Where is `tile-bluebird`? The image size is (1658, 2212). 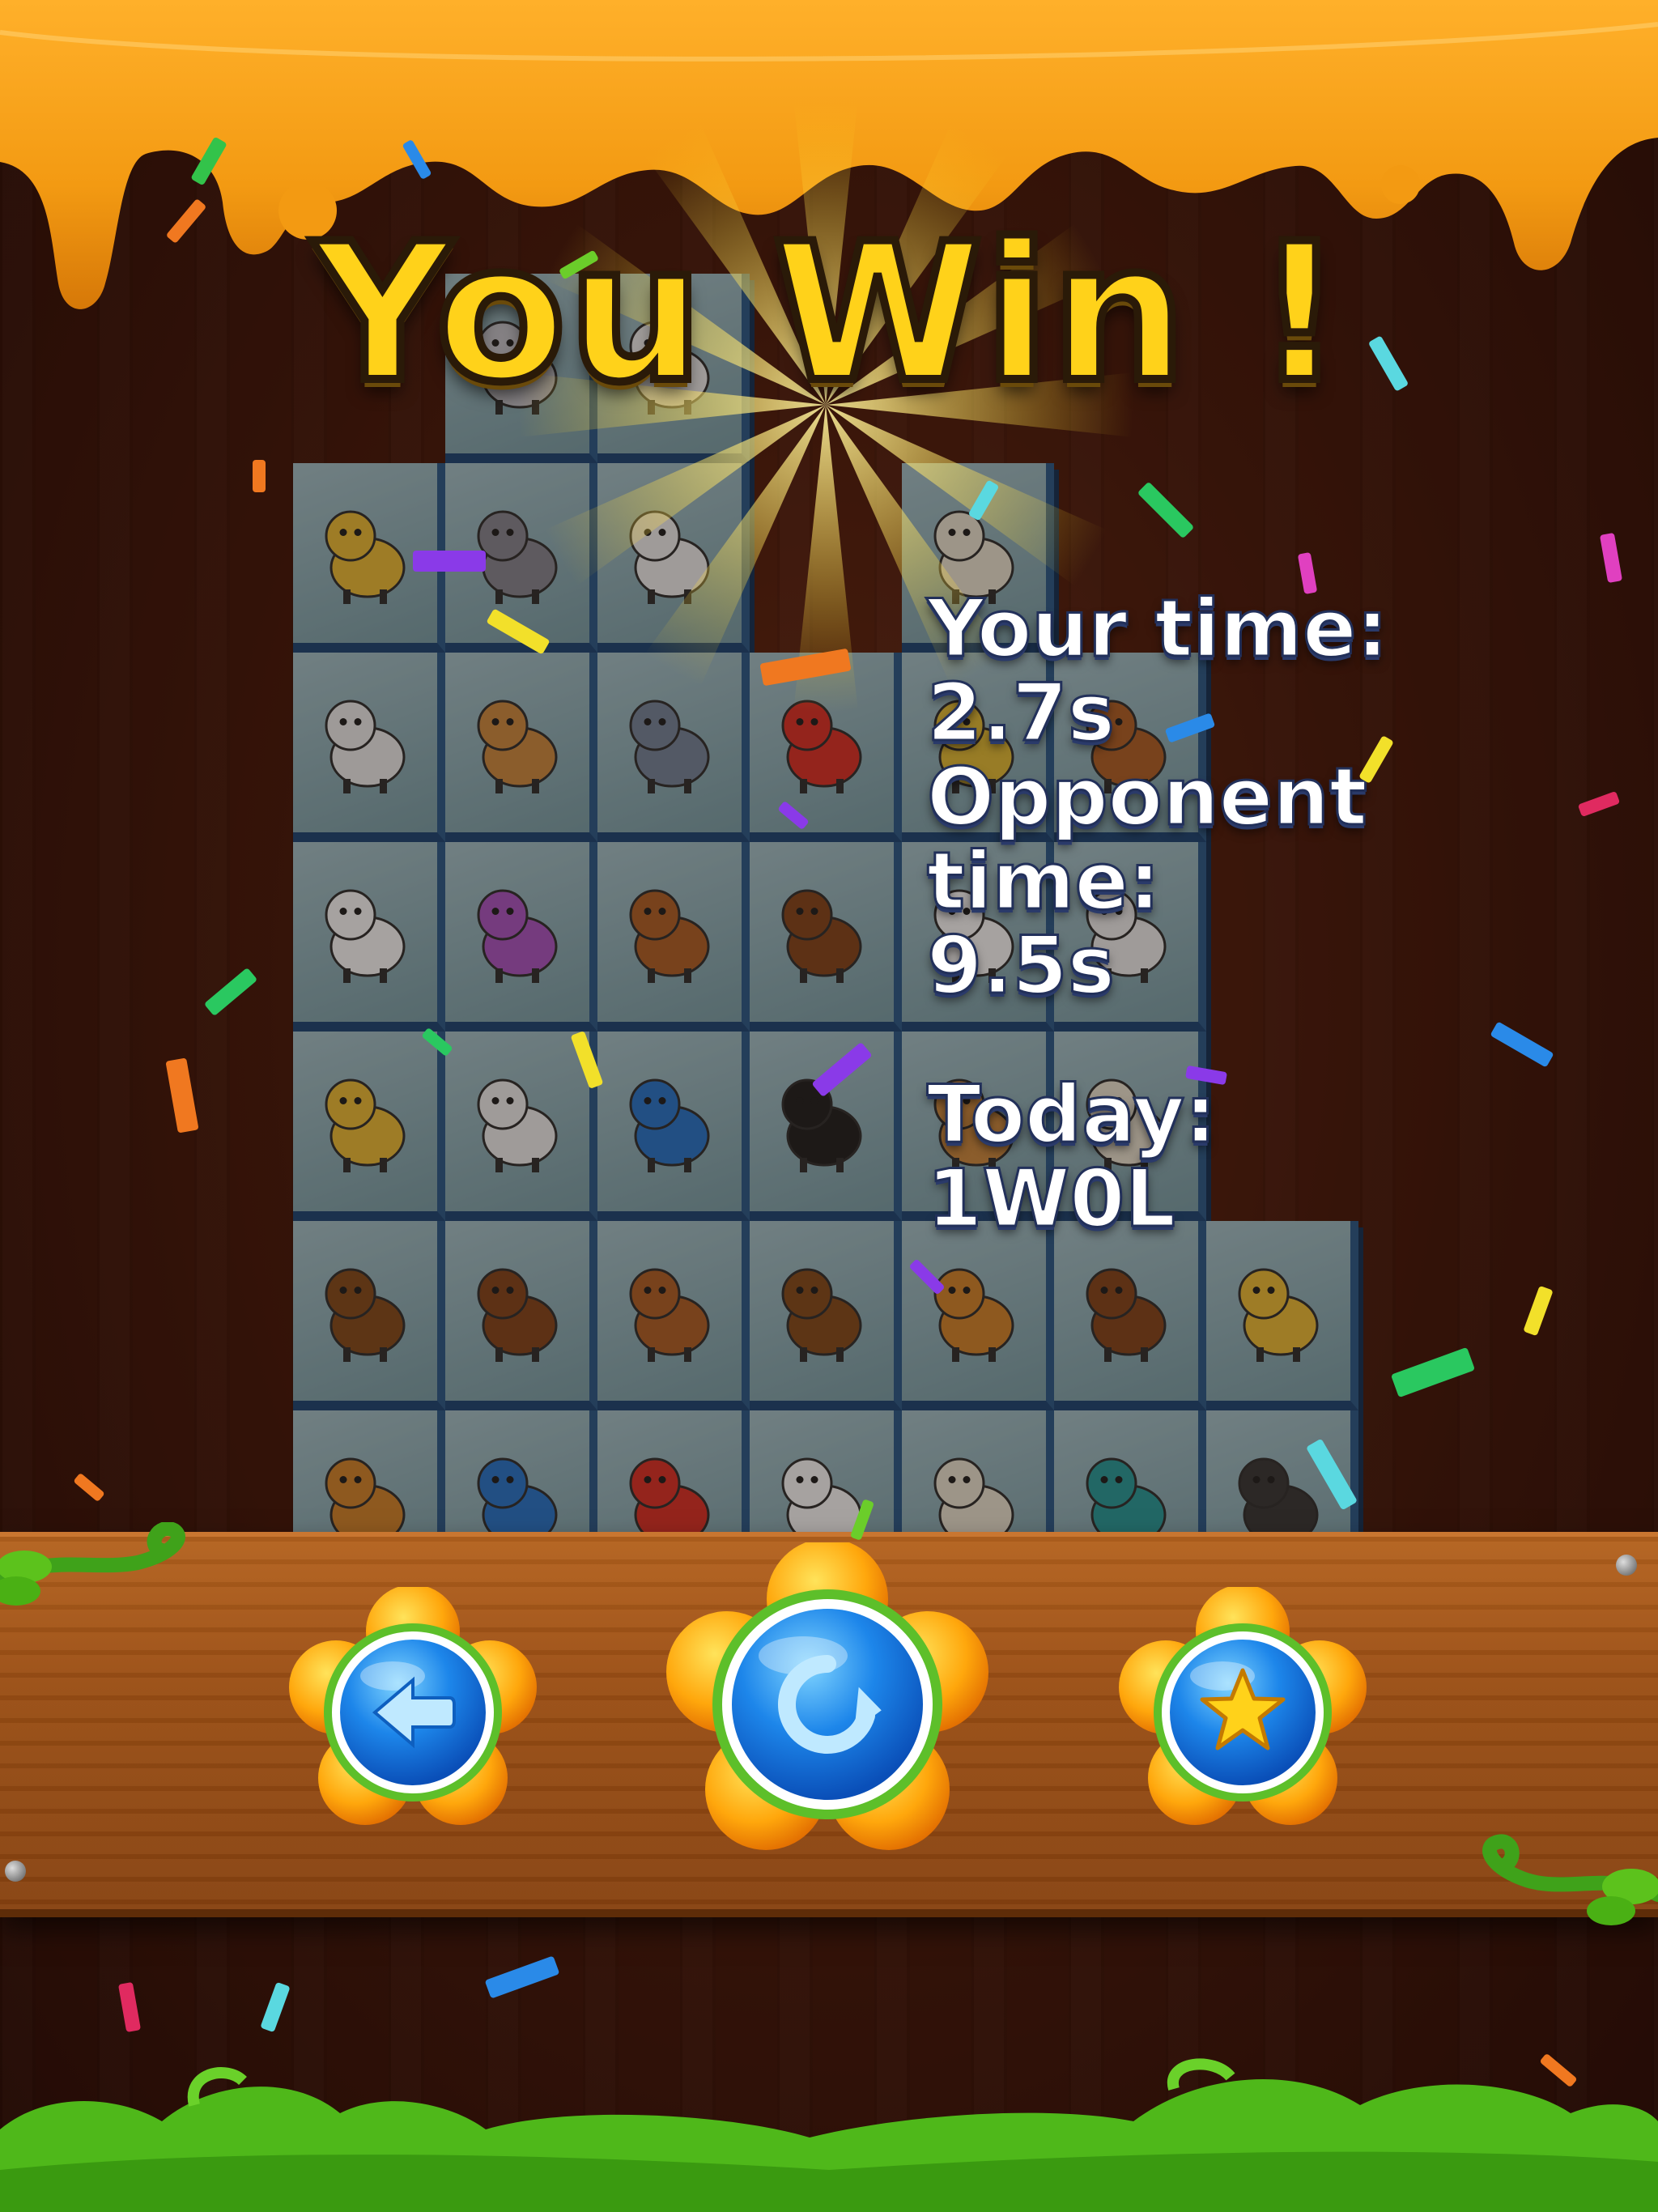 tile-bluebird is located at coordinates (673, 1127).